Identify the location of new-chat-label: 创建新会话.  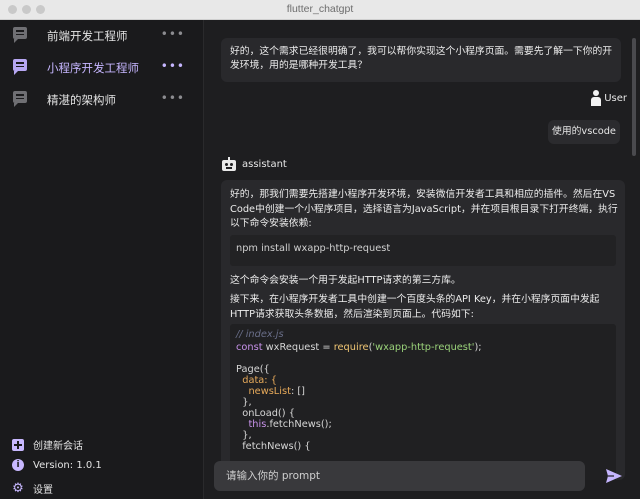
(58, 446).